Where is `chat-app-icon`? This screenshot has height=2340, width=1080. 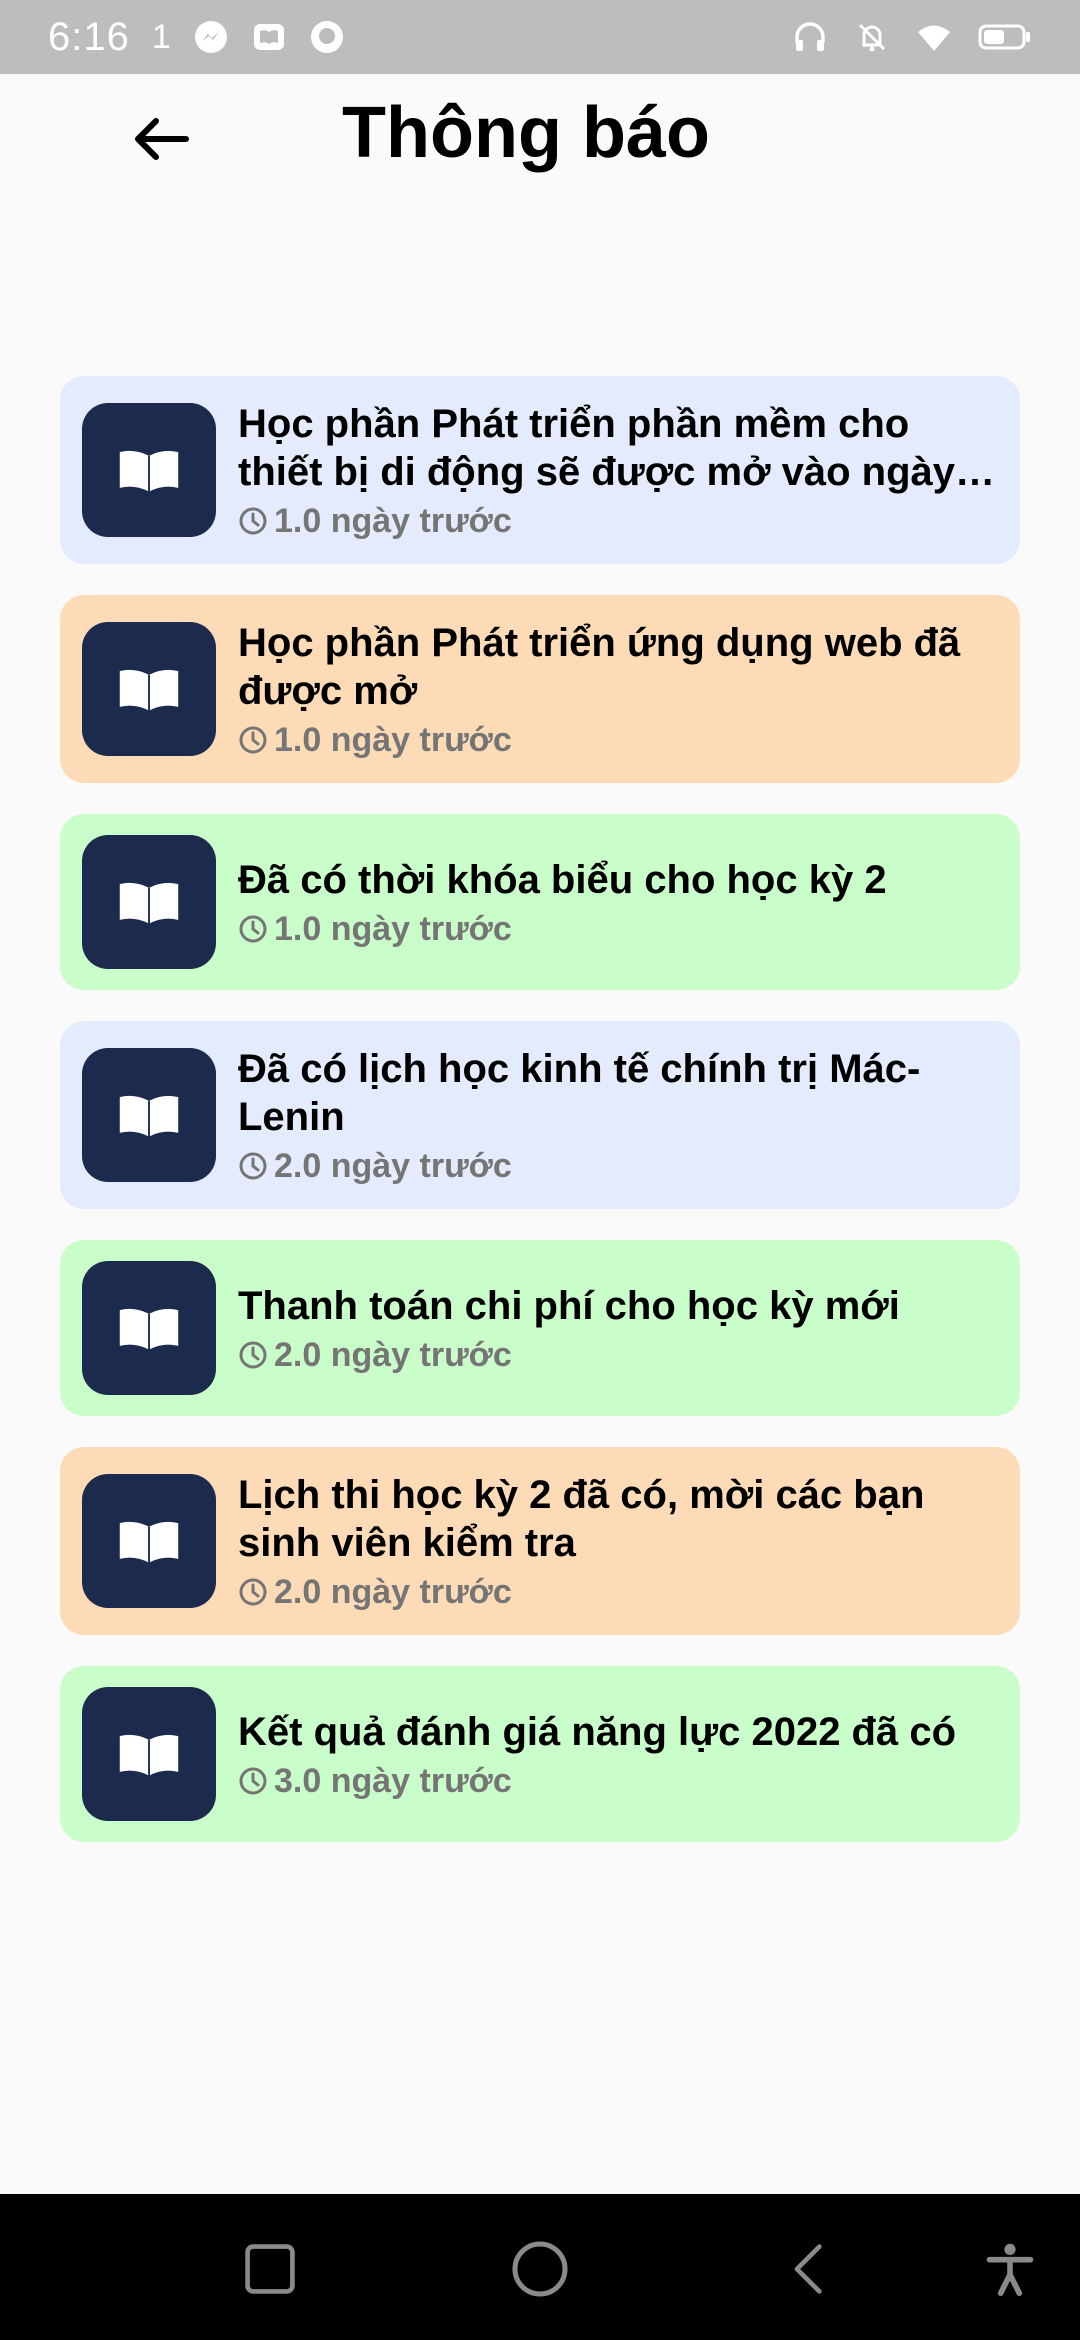
chat-app-icon is located at coordinates (327, 37).